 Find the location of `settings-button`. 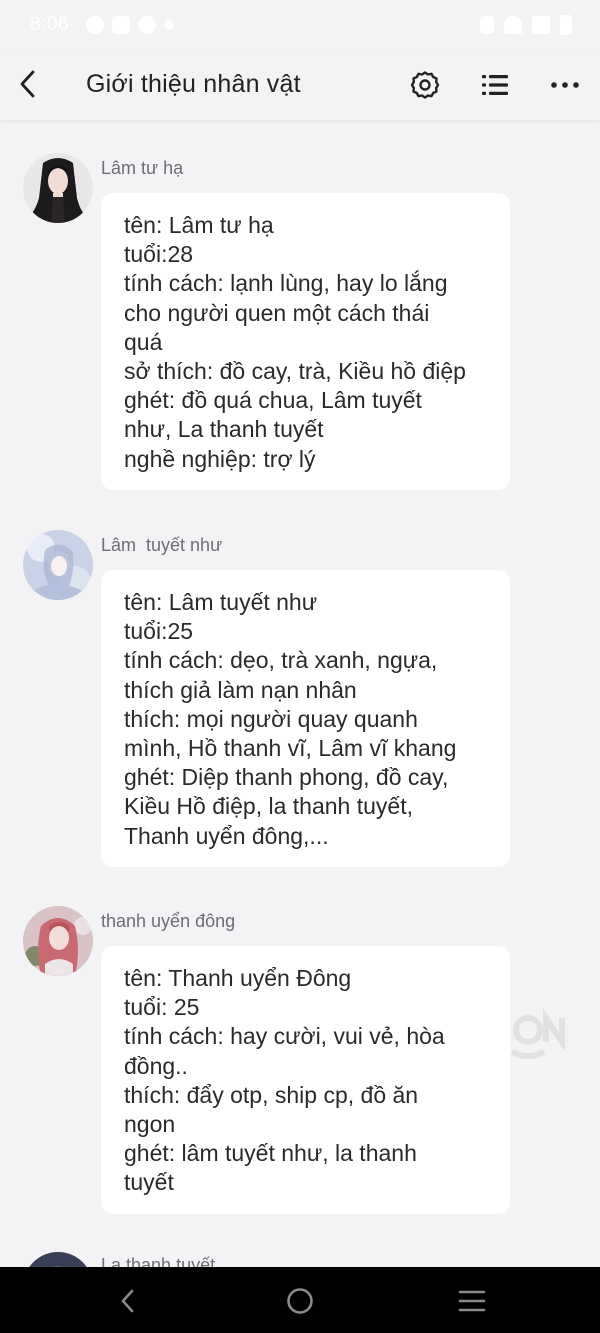

settings-button is located at coordinates (425, 85).